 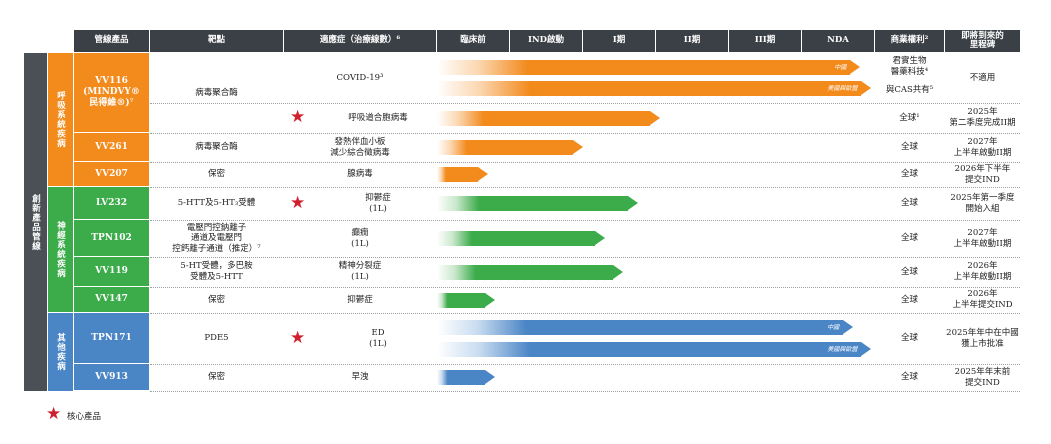 What do you see at coordinates (60, 249) in the screenshot?
I see `group-label-neuro: 神經系統疾病` at bounding box center [60, 249].